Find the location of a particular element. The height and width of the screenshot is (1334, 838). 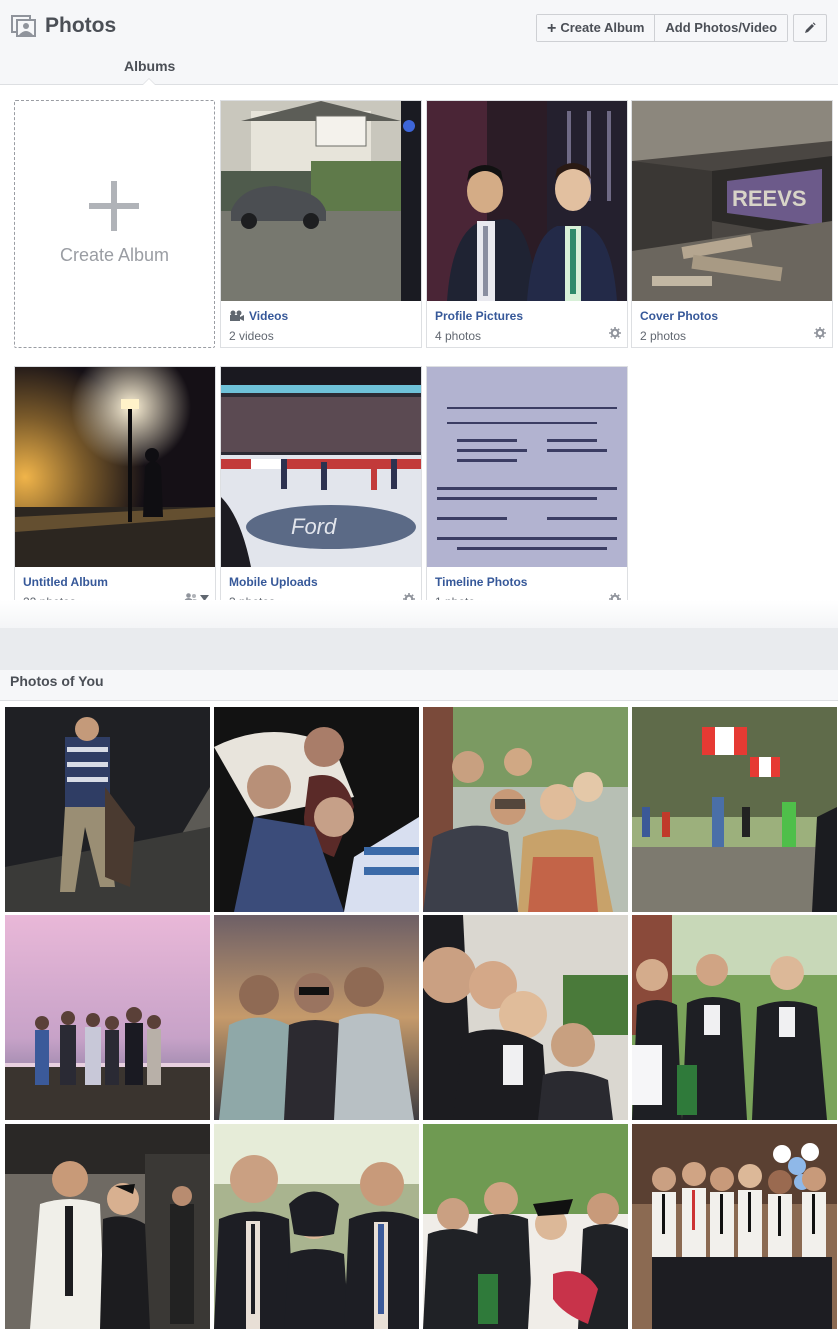

album-card-mobile-uploads: Ford Mobile Uploads 3 photos is located at coordinates (321, 490).